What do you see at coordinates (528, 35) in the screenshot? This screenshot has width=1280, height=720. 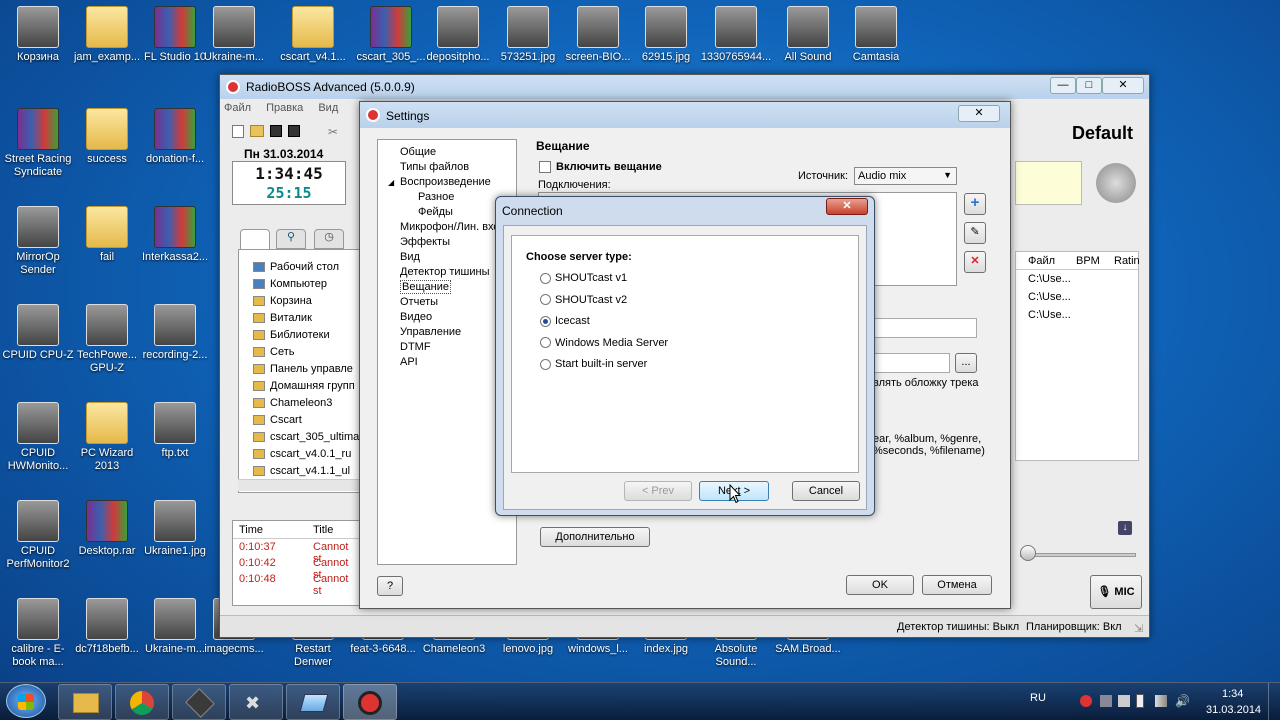 I see `desktop-icon: 573251.jpg` at bounding box center [528, 35].